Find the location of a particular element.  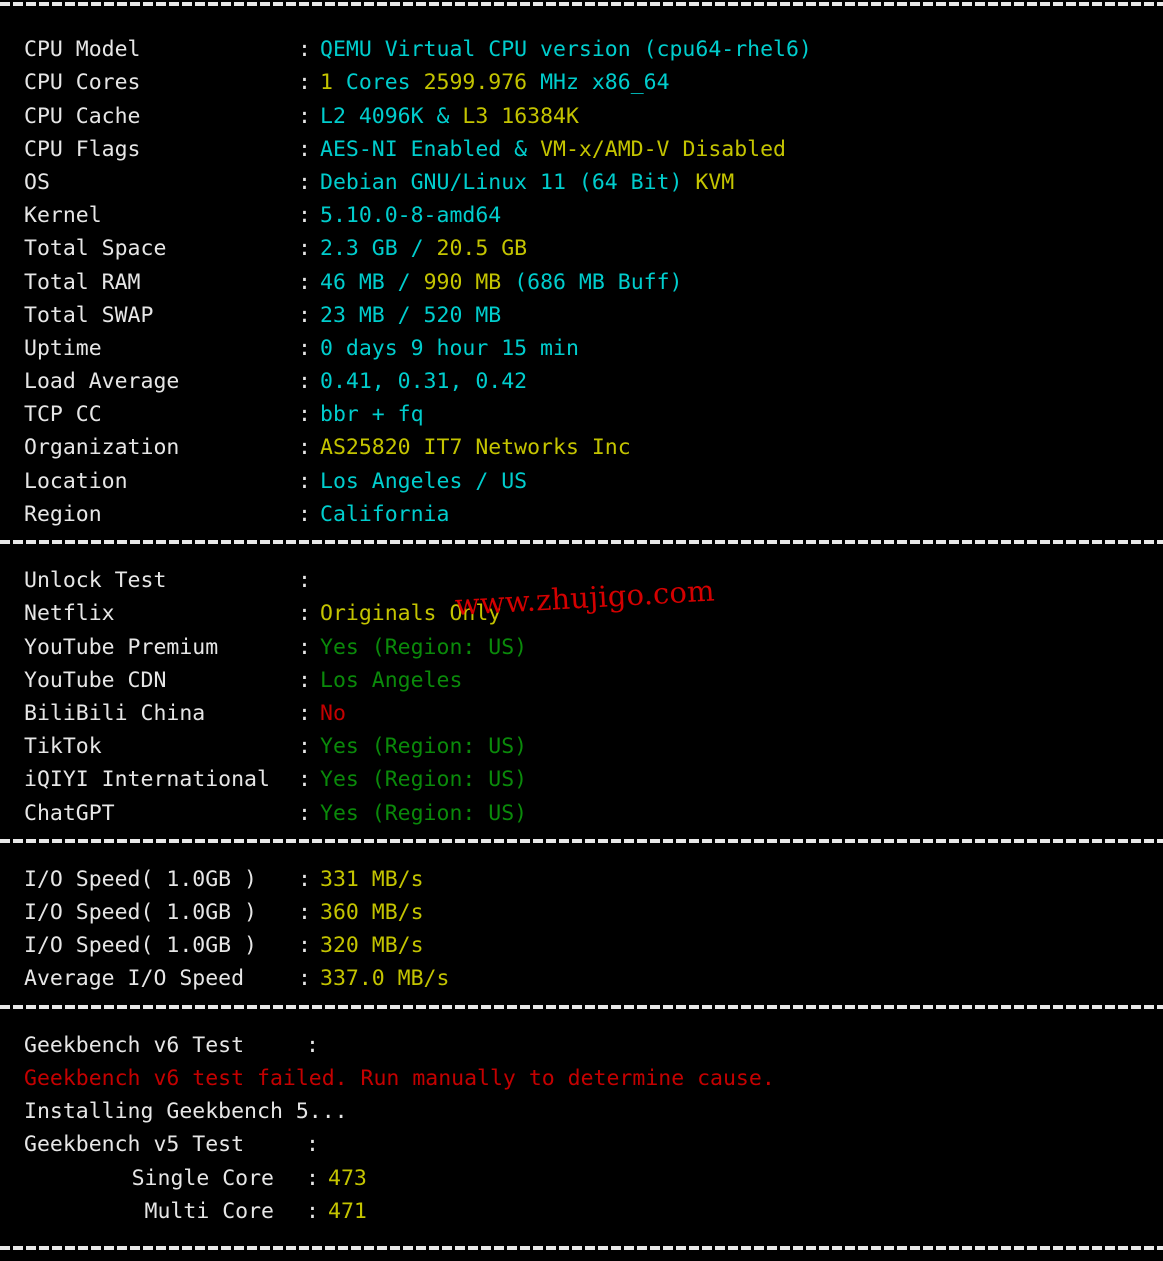

row-value: 2.3 GB is located at coordinates (359, 249).